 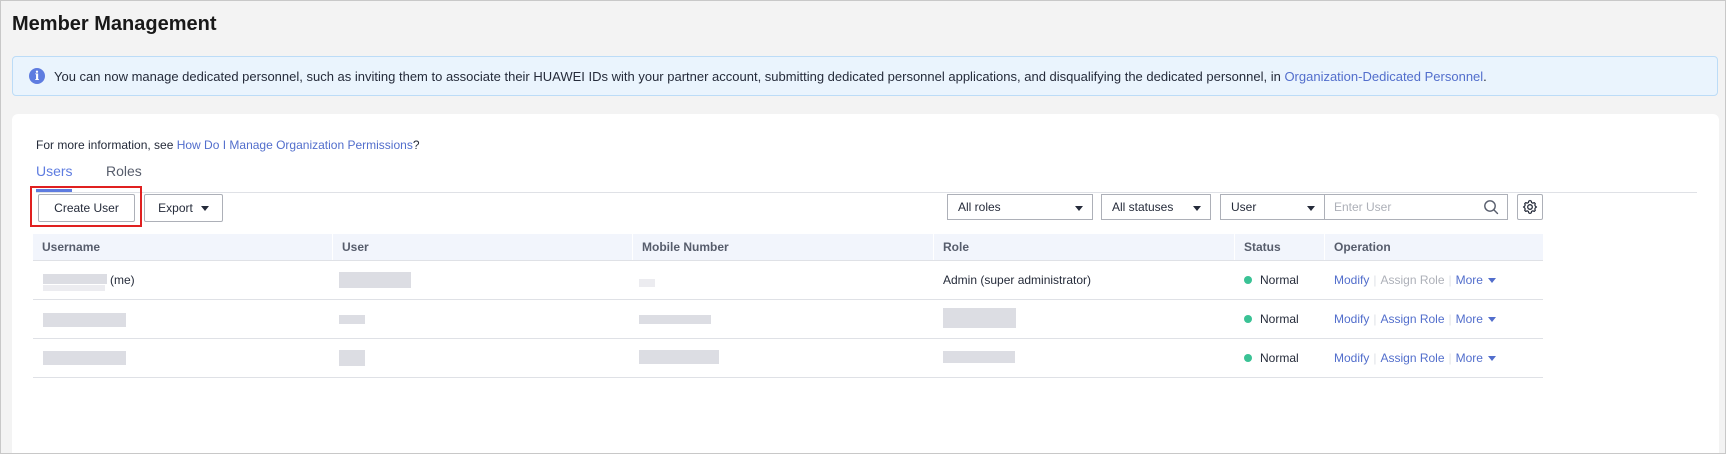 I want to click on tab-bar: Users Roles, so click(x=866, y=176).